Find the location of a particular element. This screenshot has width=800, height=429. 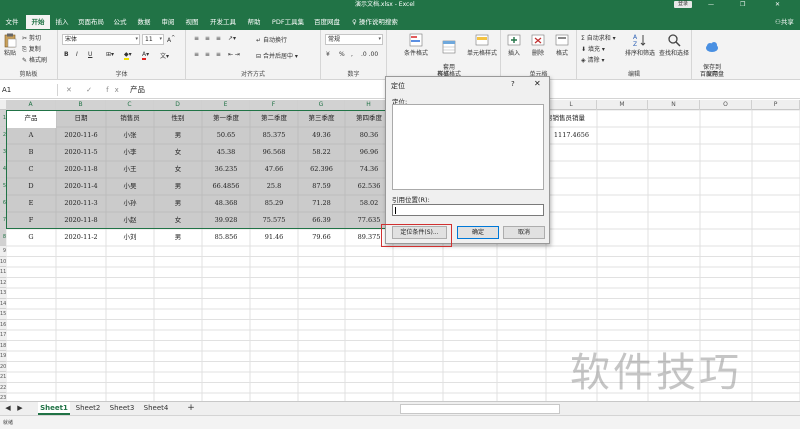

table-cell: 日期 is located at coordinates (81, 118).